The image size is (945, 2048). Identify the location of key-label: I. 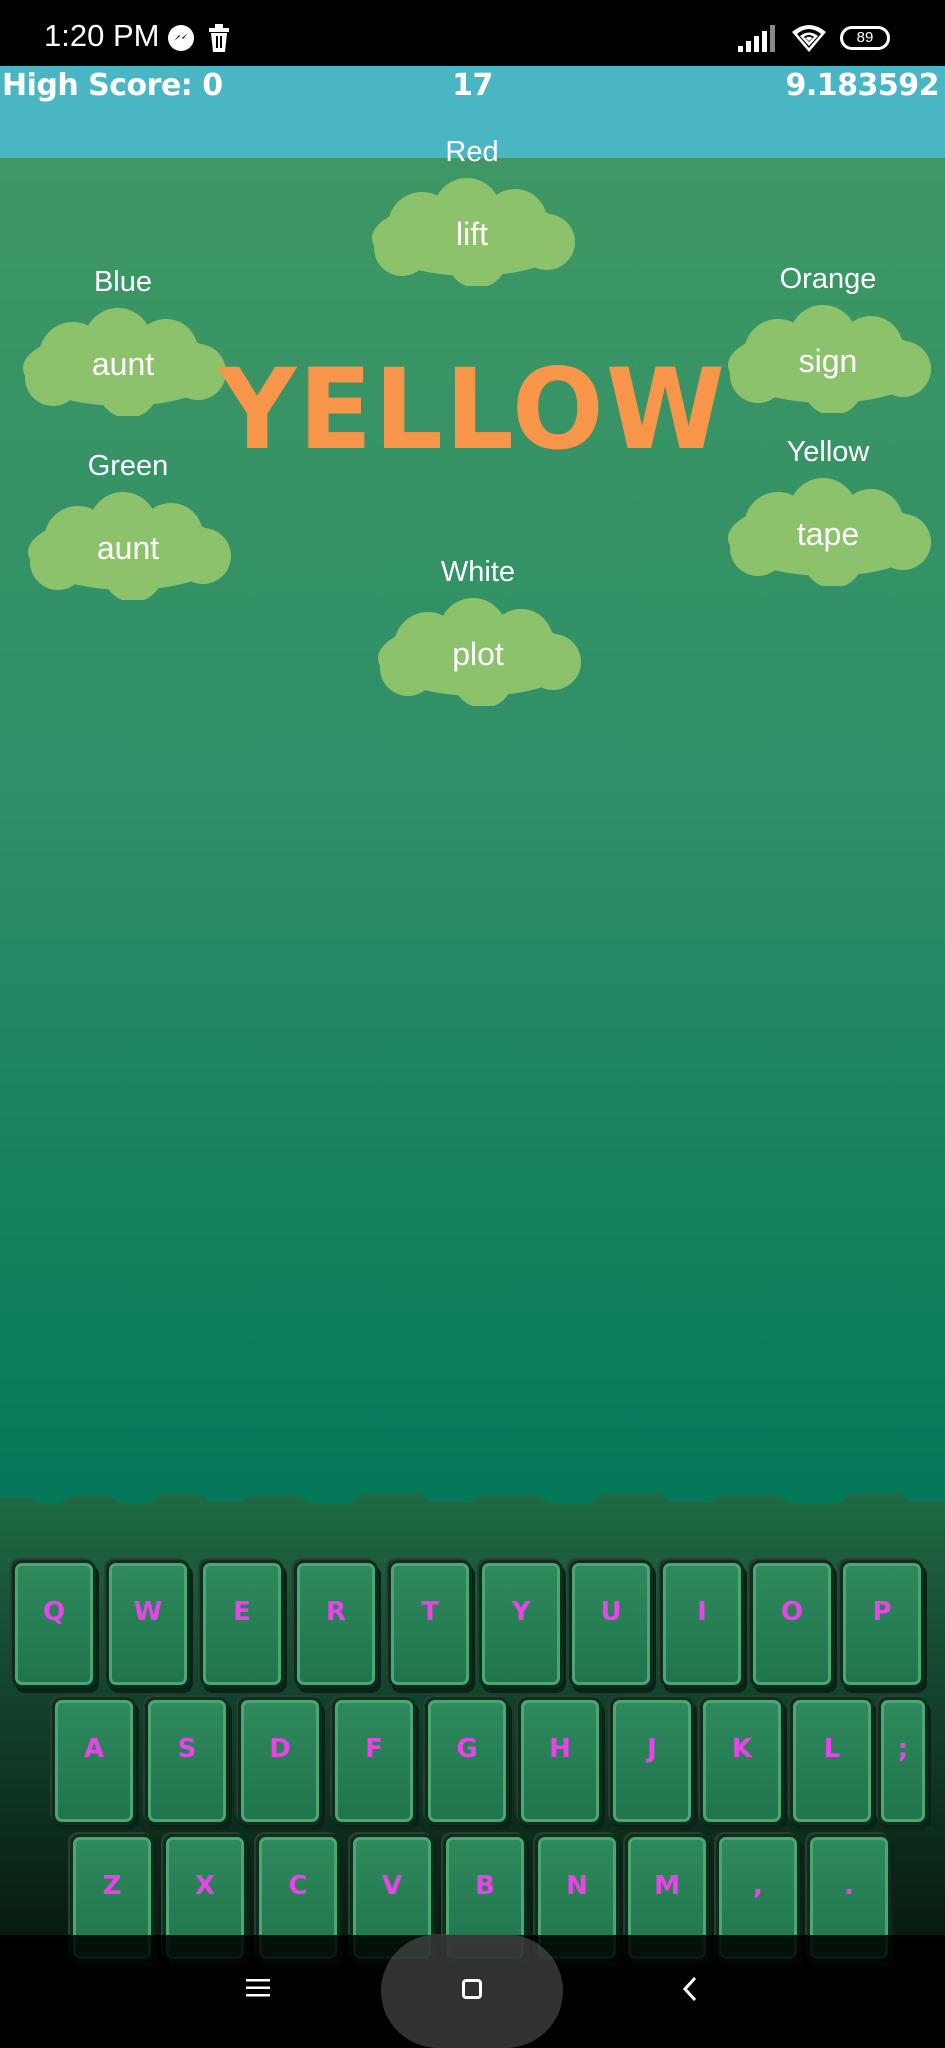
(702, 1612).